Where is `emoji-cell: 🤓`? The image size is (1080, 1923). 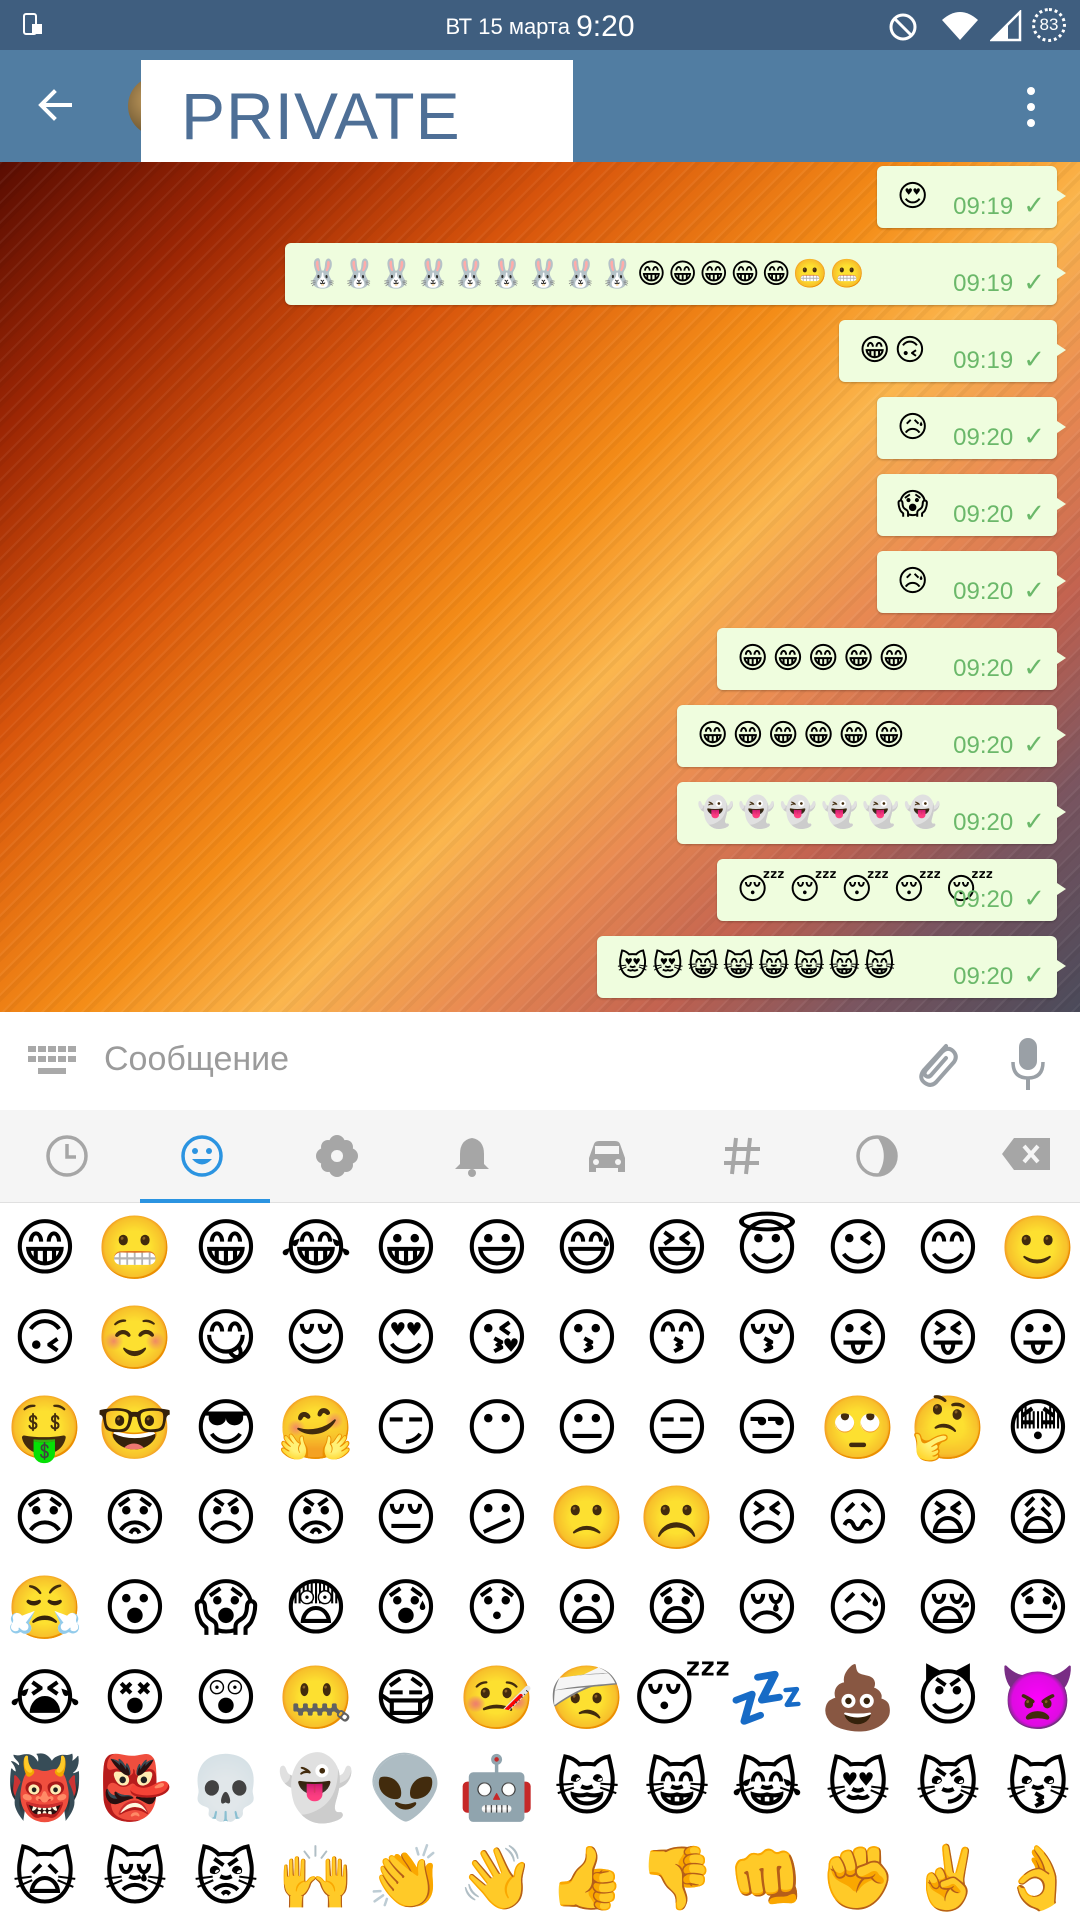 emoji-cell: 🤓 is located at coordinates (135, 1428).